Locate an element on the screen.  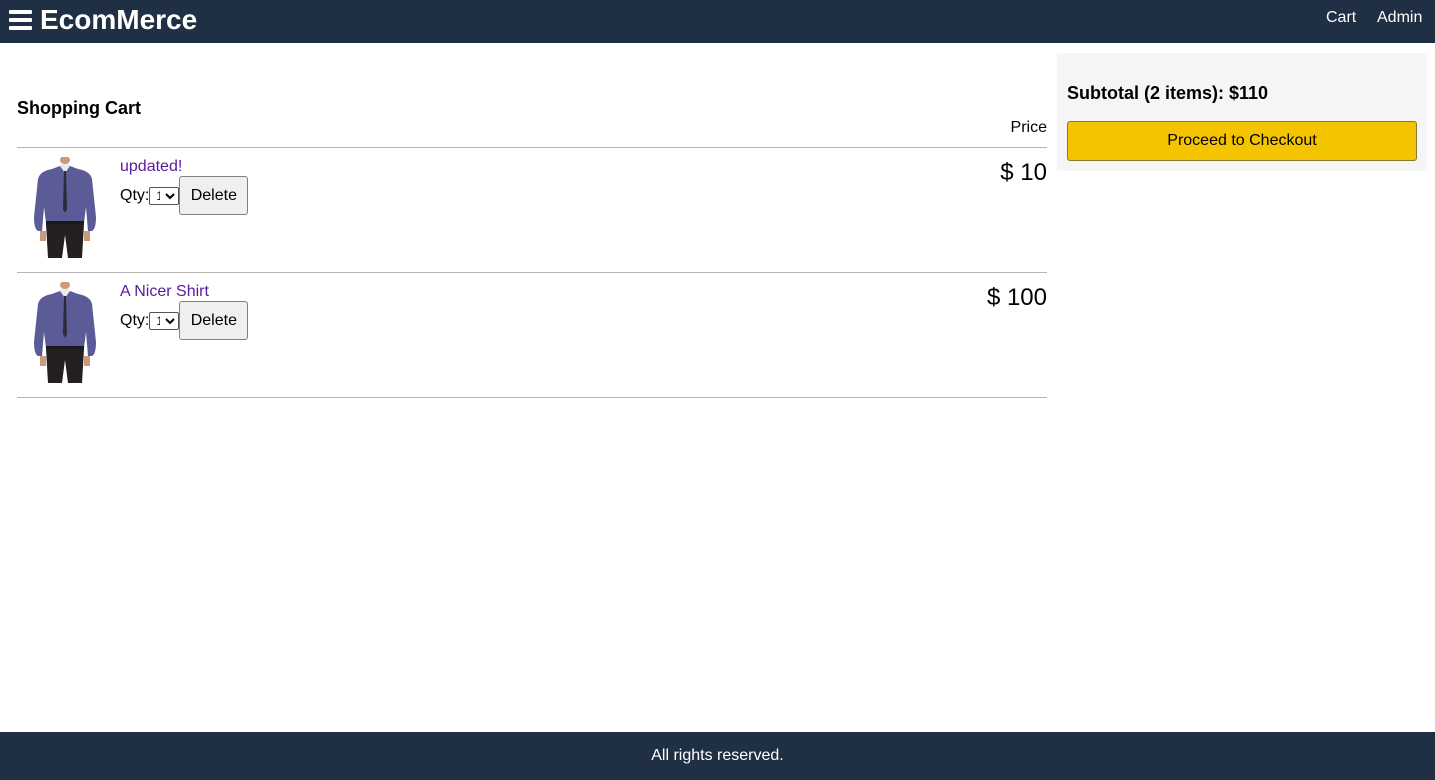
footer: All rights reserved. is located at coordinates (717, 756).